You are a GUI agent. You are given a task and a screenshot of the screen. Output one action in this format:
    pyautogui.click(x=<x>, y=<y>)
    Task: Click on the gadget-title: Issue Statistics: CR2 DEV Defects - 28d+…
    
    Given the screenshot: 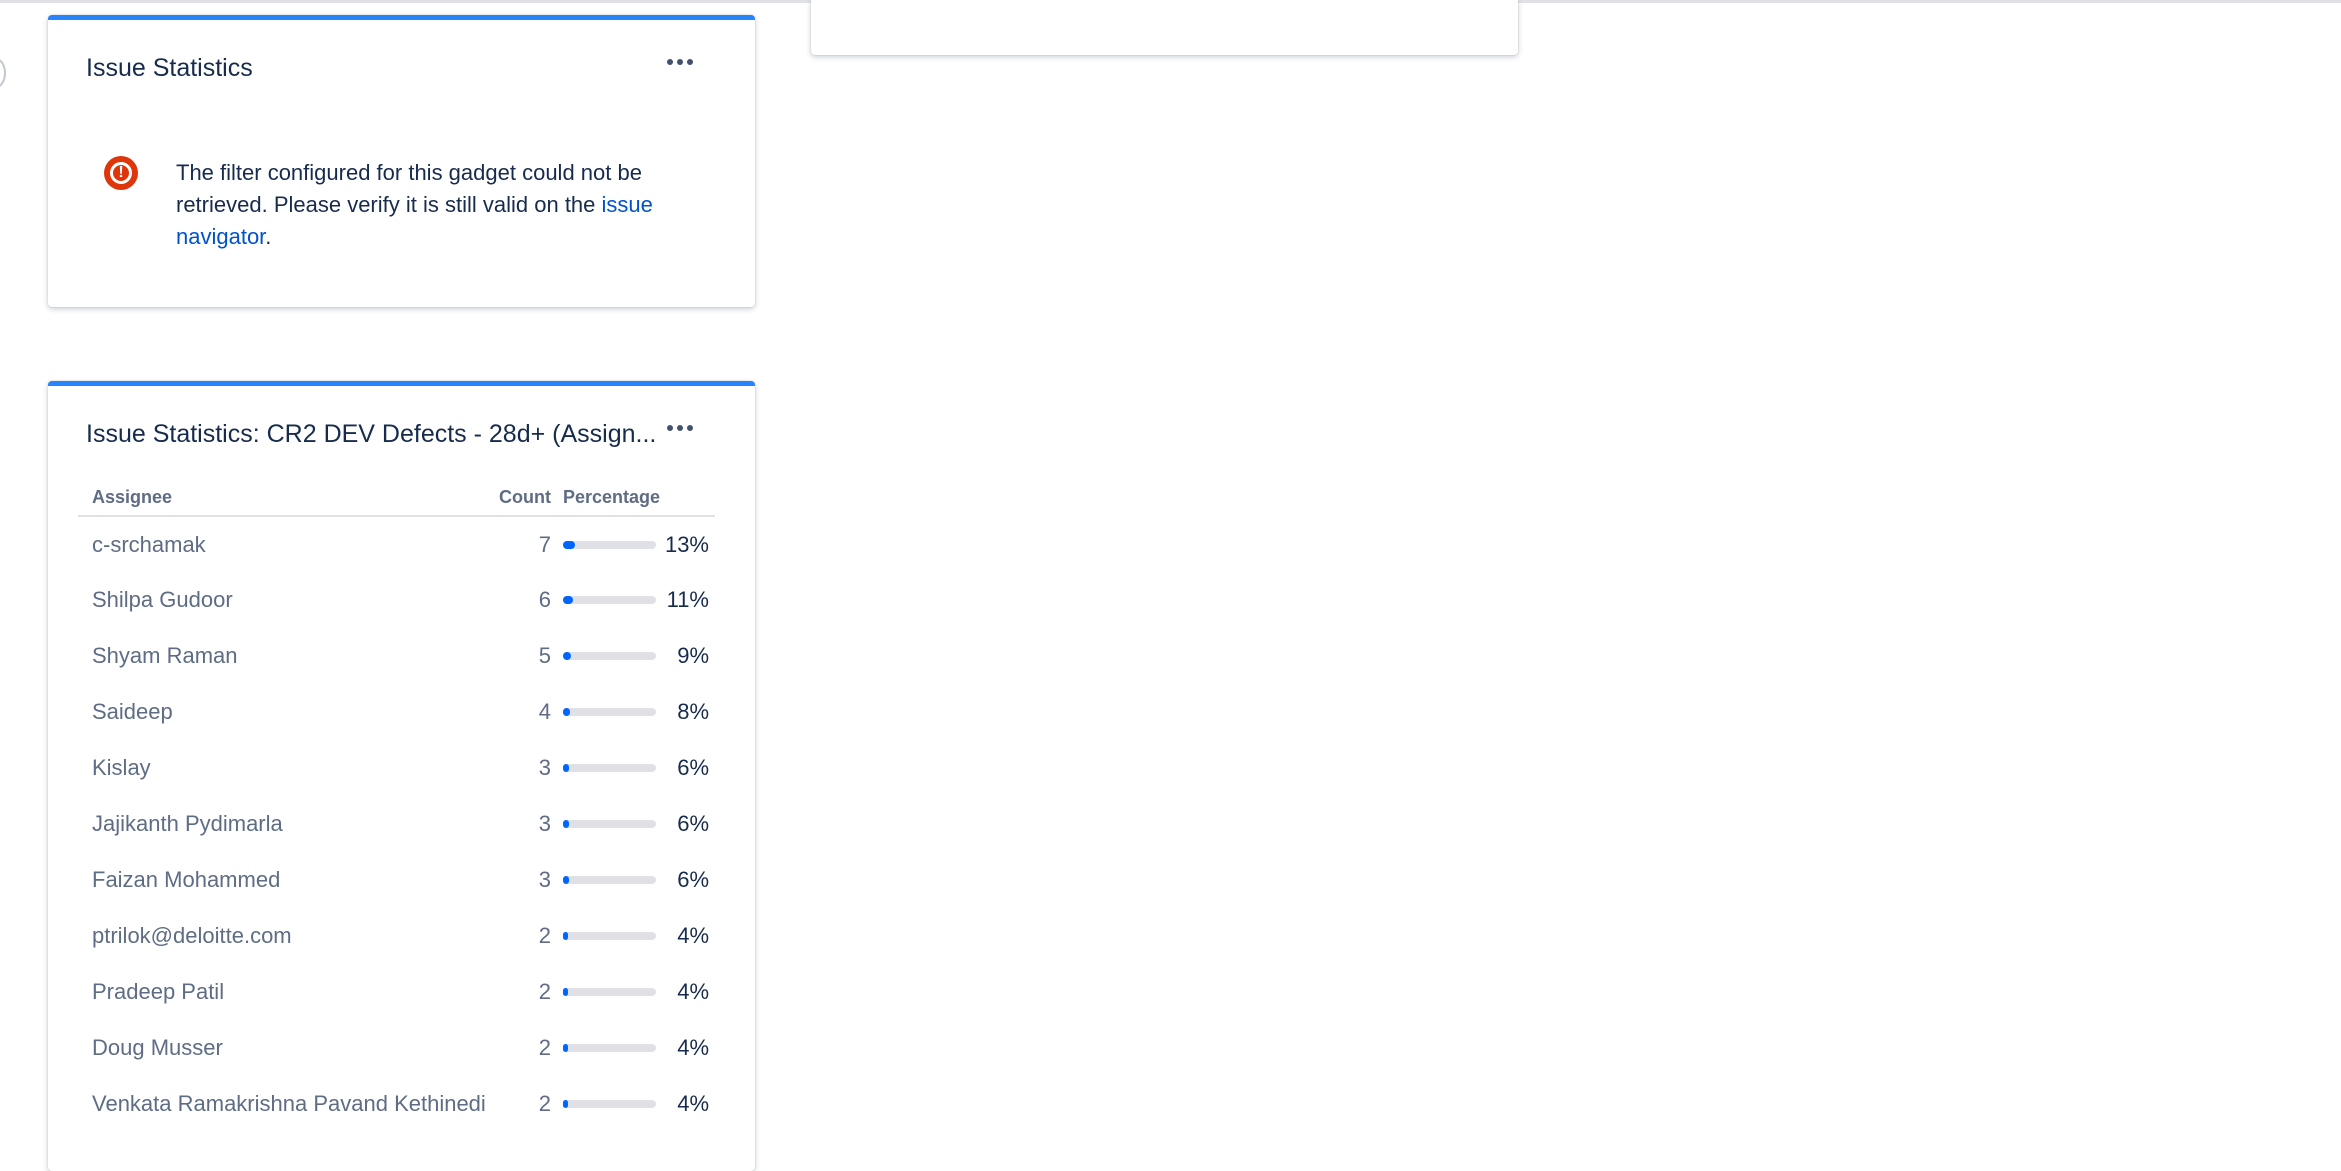 What is the action you would take?
    pyautogui.click(x=371, y=434)
    